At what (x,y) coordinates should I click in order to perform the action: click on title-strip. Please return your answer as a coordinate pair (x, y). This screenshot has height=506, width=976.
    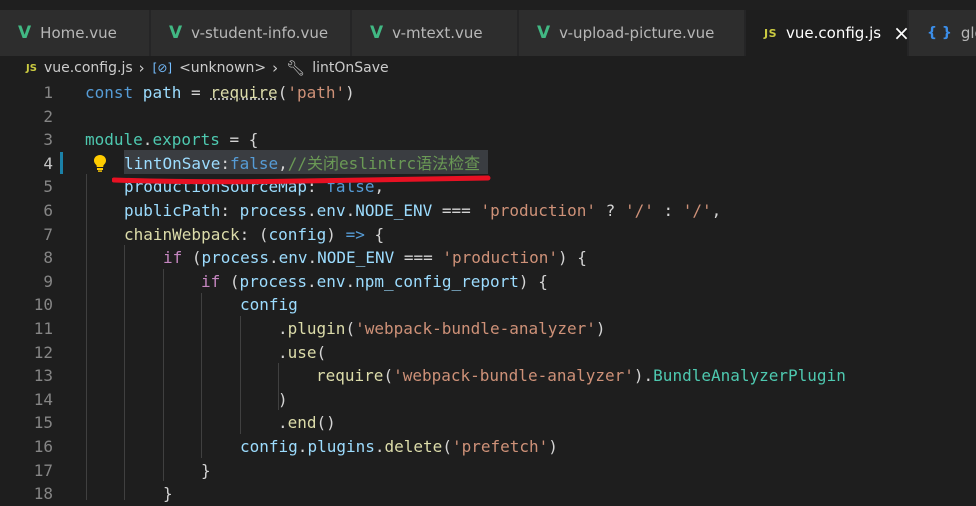
    Looking at the image, I should click on (488, 5).